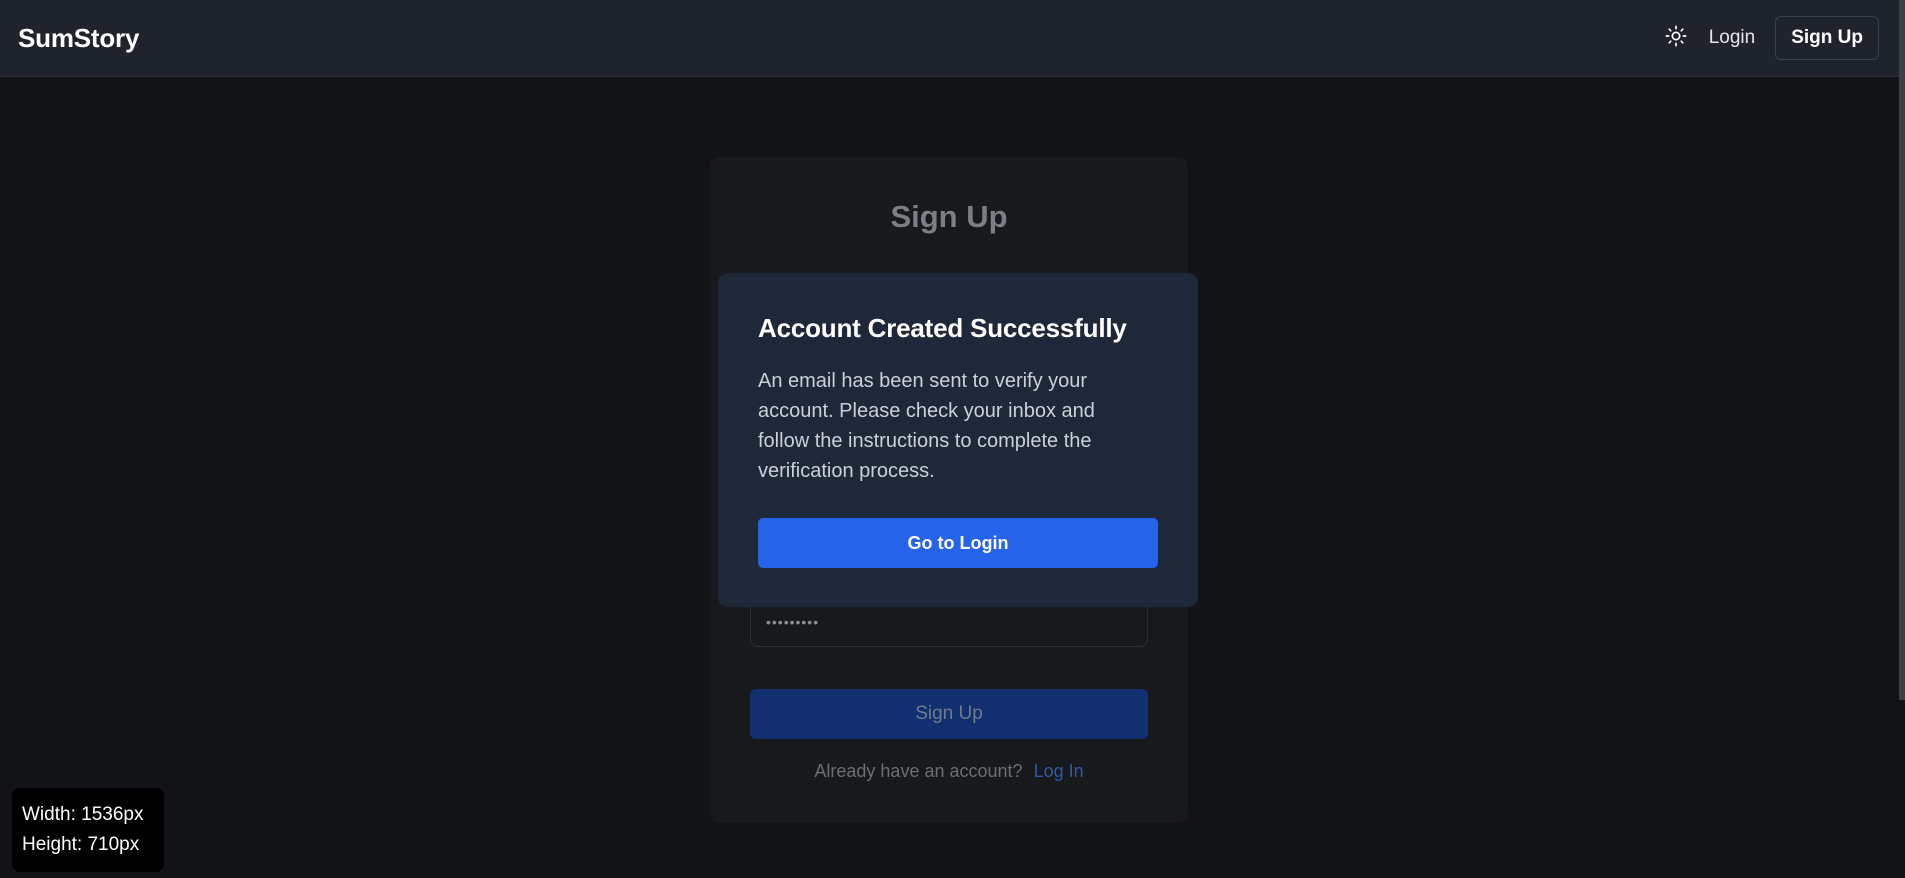  I want to click on nav-signup-button: Sign Up, so click(1827, 38).